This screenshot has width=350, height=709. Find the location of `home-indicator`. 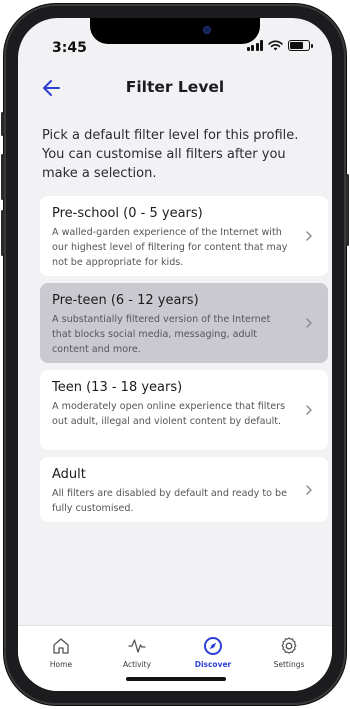

home-indicator is located at coordinates (176, 679).